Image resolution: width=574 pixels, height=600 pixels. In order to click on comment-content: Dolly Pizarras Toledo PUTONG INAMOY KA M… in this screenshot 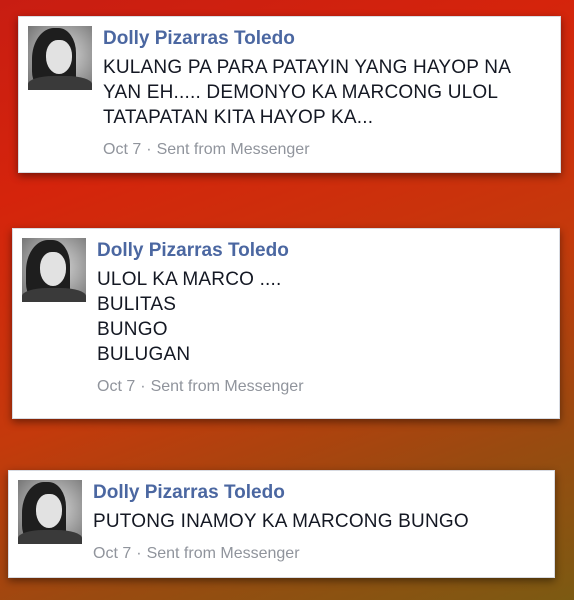, I will do `click(318, 522)`.